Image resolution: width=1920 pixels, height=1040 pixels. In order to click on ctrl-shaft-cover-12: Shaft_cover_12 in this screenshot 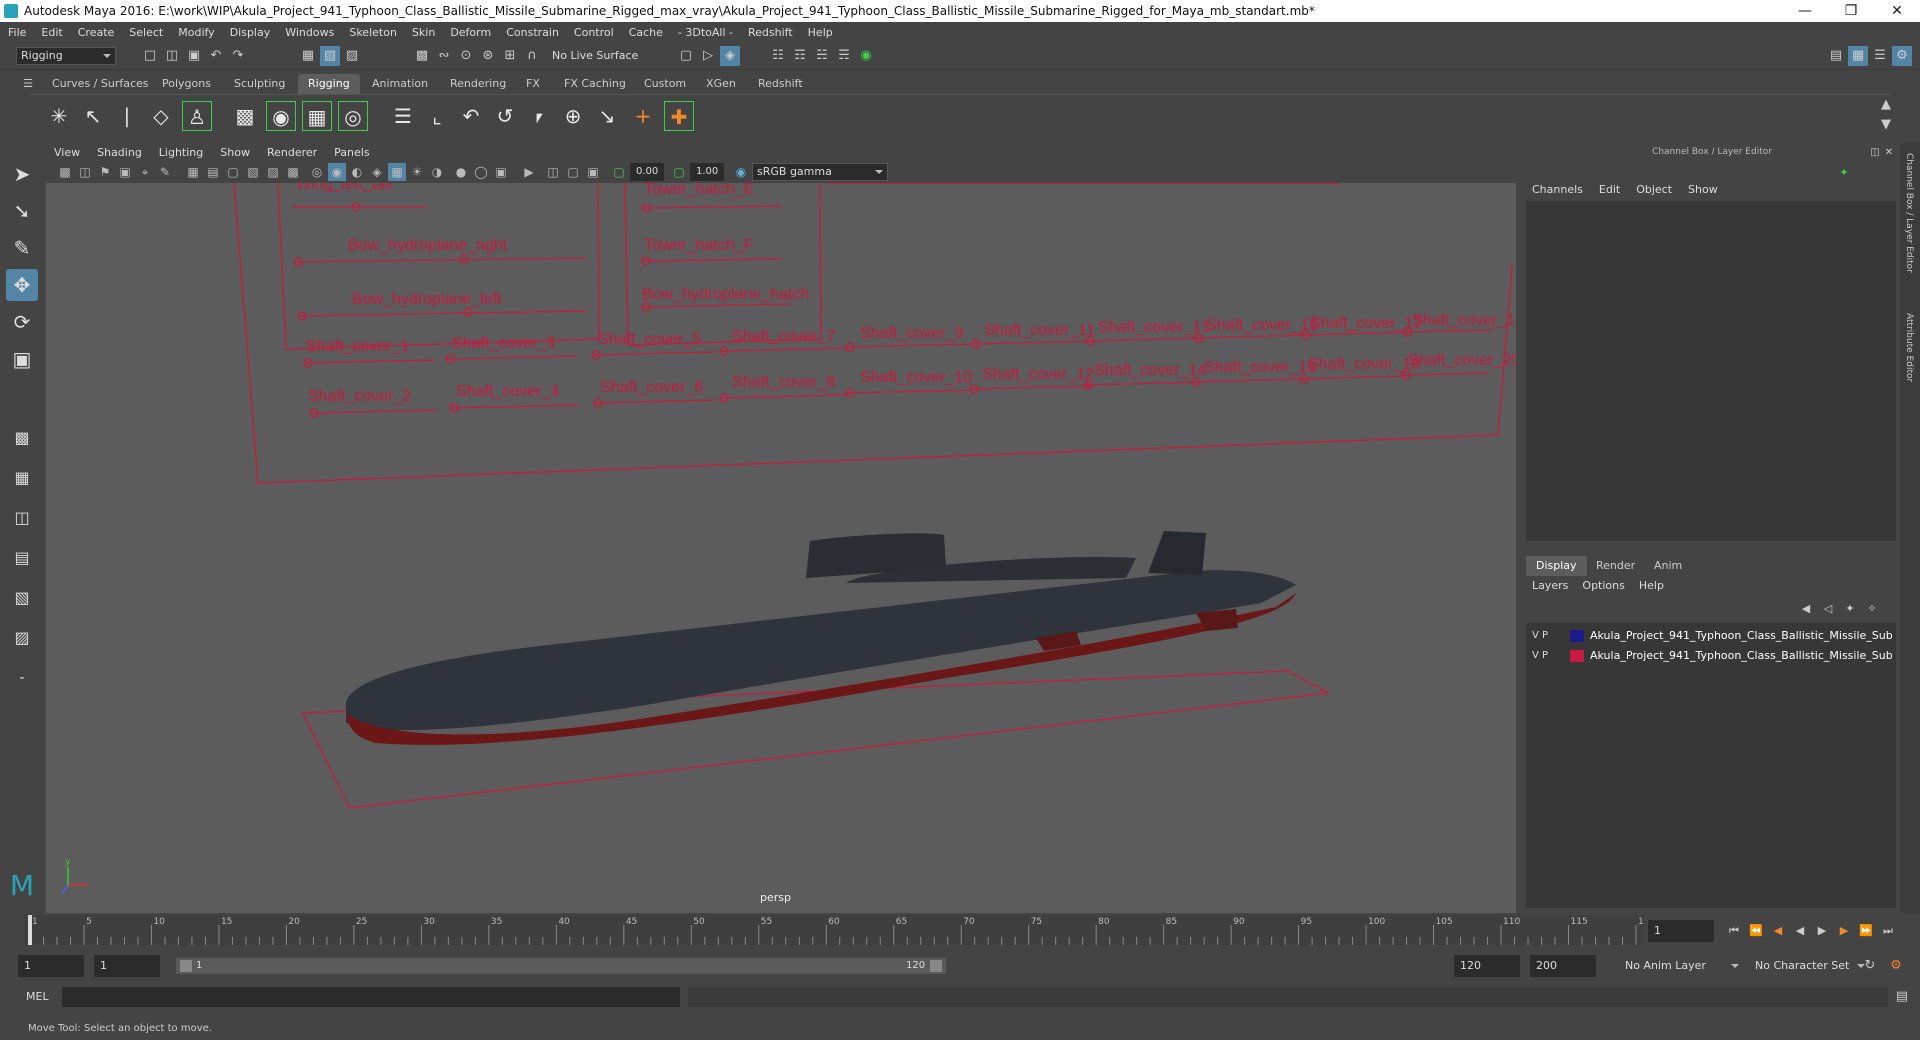, I will do `click(1038, 374)`.